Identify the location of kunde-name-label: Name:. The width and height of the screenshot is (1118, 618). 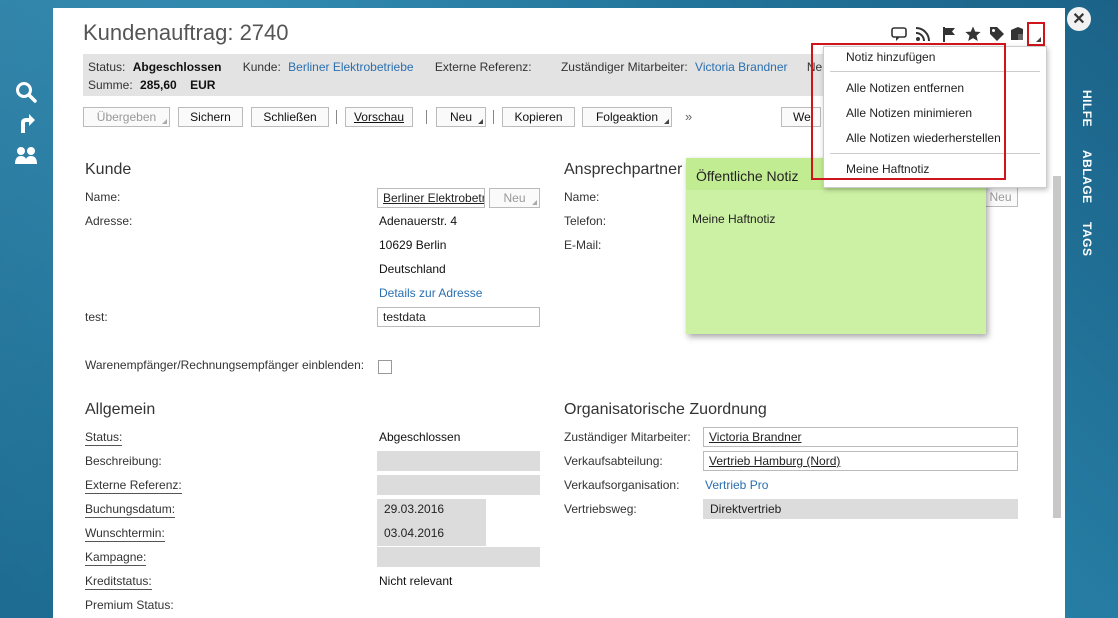
(103, 197).